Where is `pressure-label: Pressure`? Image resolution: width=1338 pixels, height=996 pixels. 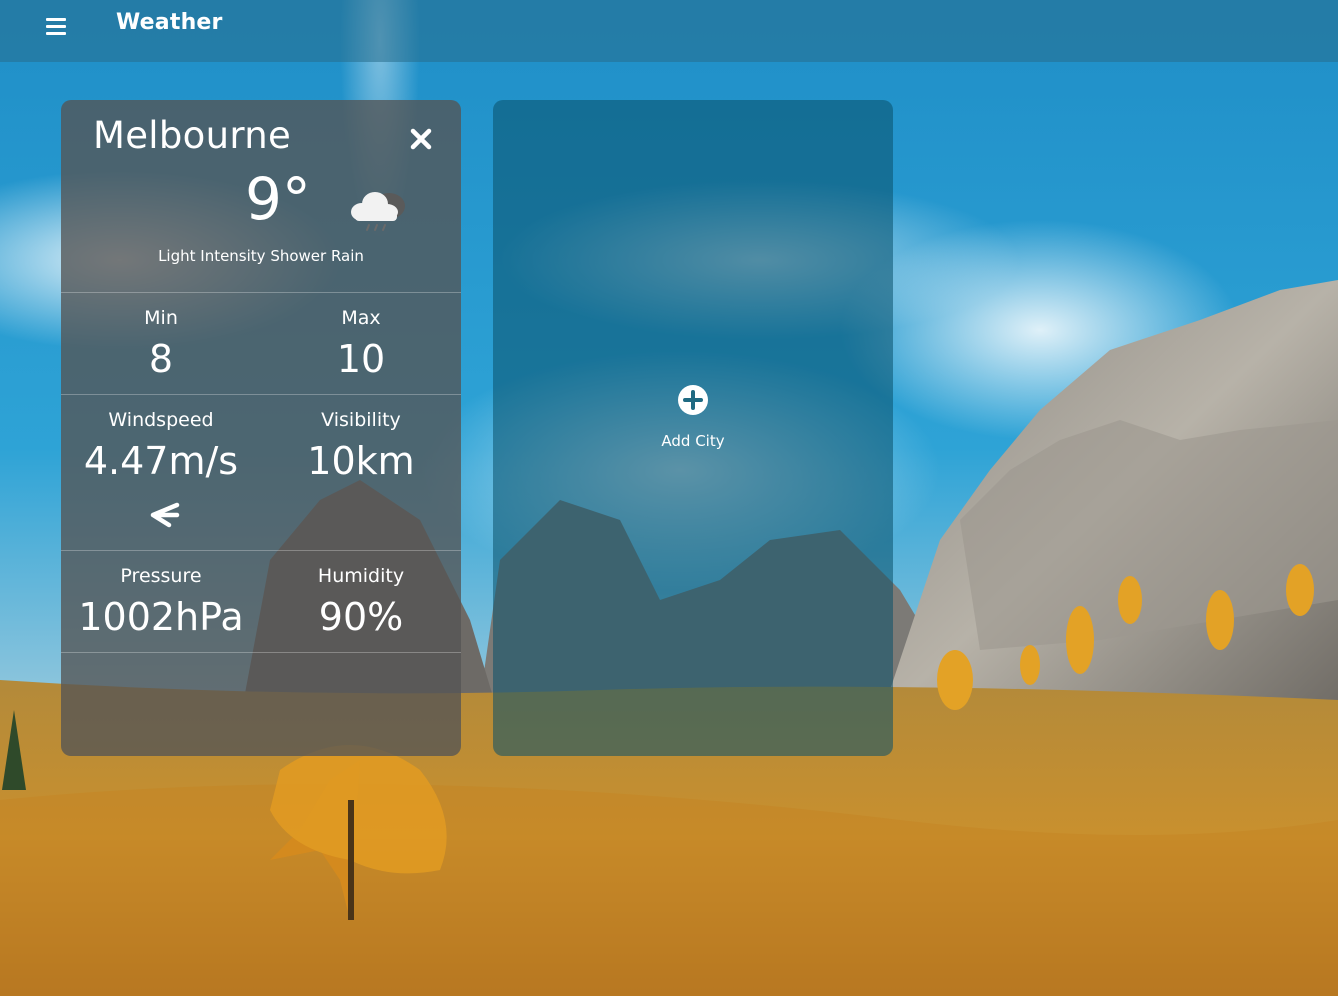
pressure-label: Pressure is located at coordinates (161, 576).